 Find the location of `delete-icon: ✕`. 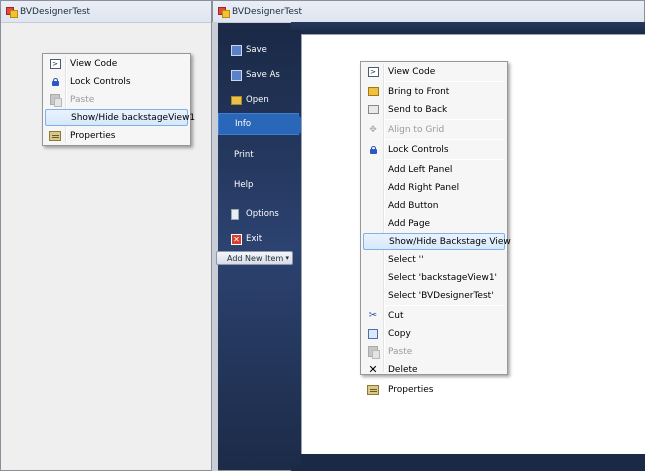

delete-icon: ✕ is located at coordinates (373, 369).